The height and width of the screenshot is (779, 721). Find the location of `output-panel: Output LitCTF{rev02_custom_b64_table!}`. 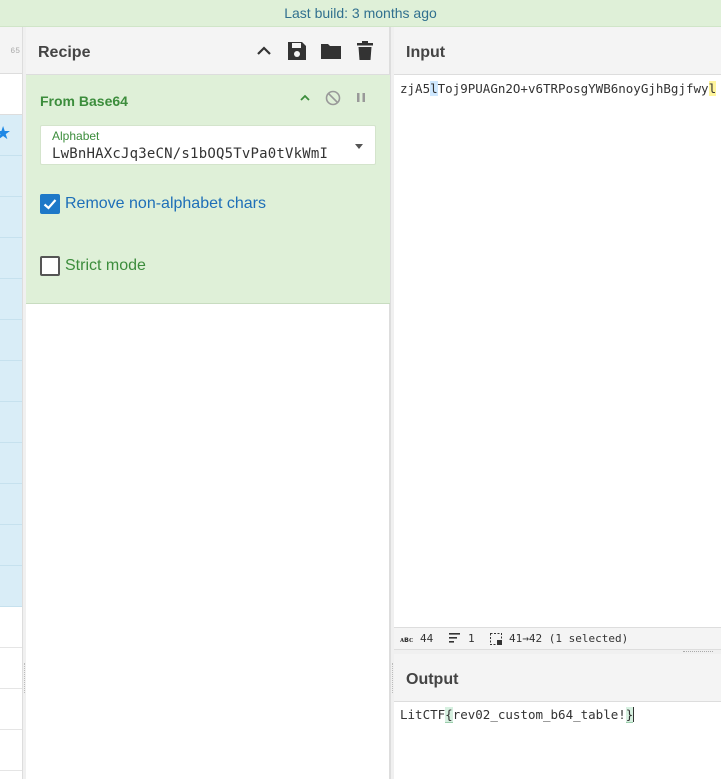

output-panel: Output LitCTF{rev02_custom_b64_table!} is located at coordinates (557, 716).